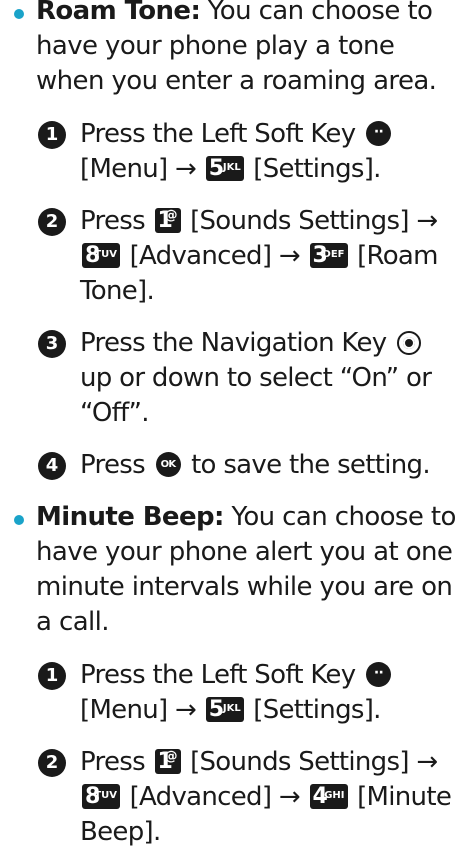 The image size is (467, 867). I want to click on roam-tone-term: Roam Tone:, so click(118, 13).